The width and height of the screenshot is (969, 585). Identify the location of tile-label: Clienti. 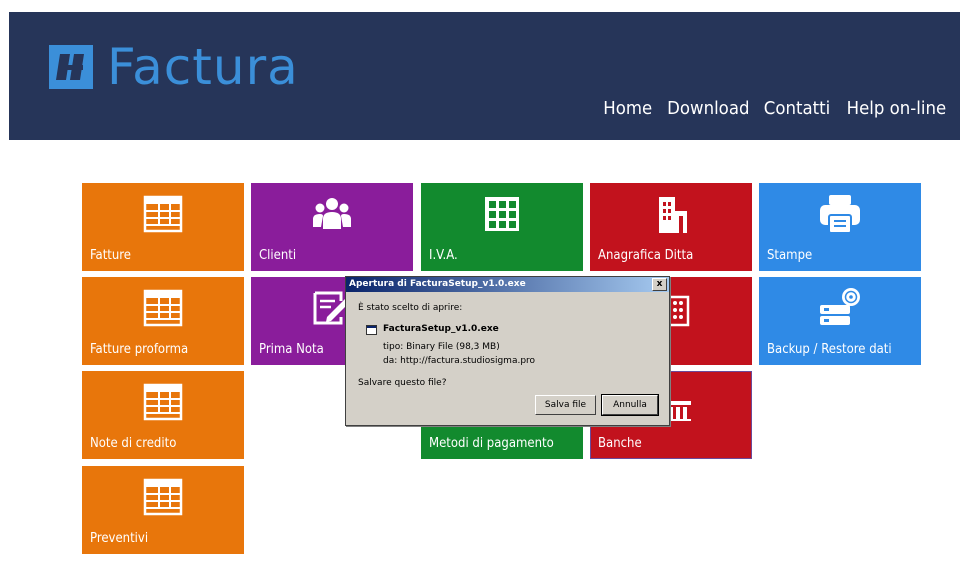
(278, 255).